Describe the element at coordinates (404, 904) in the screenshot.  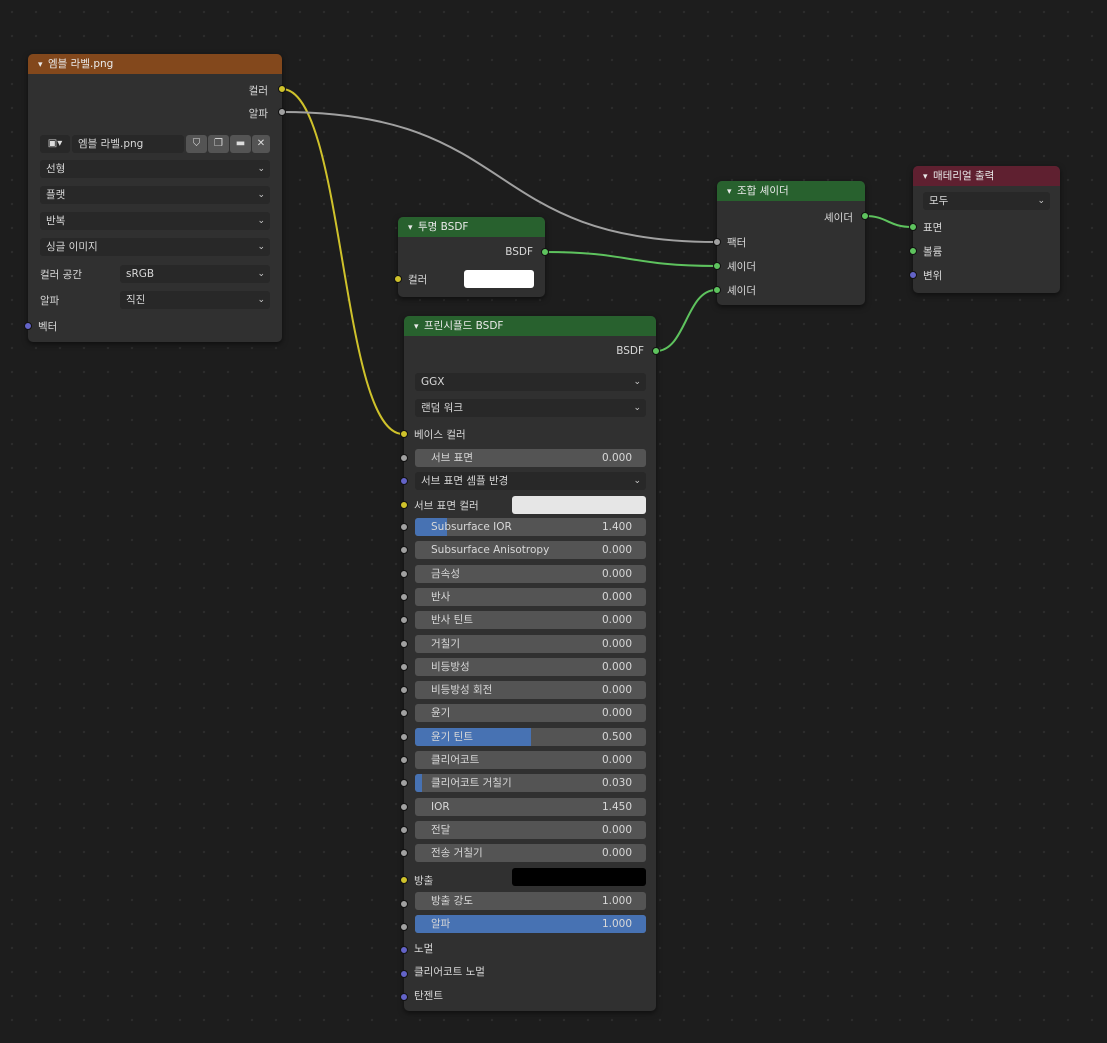
I see `input-emission-strength-socket` at that location.